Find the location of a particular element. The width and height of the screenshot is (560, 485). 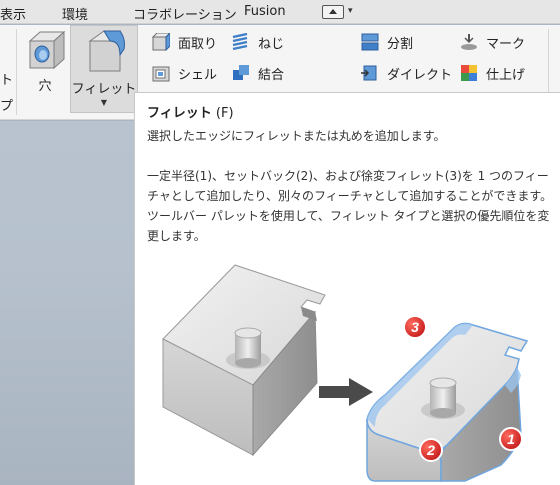

thread-icon is located at coordinates (240, 42).